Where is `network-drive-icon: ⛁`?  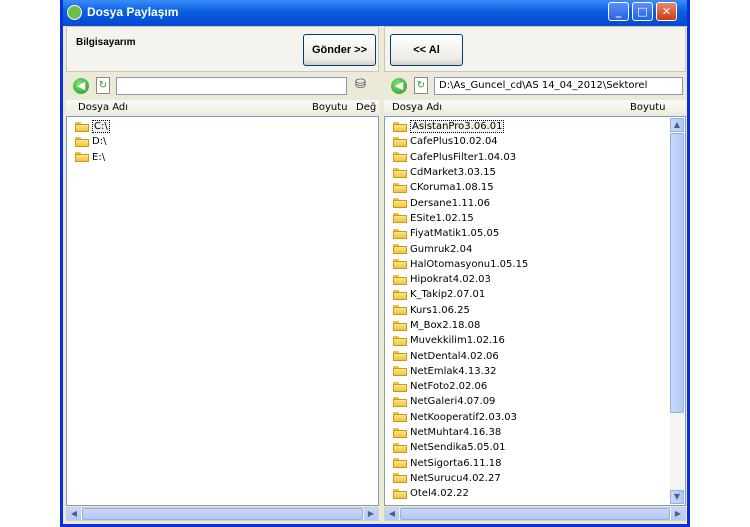
network-drive-icon: ⛁ is located at coordinates (364, 86).